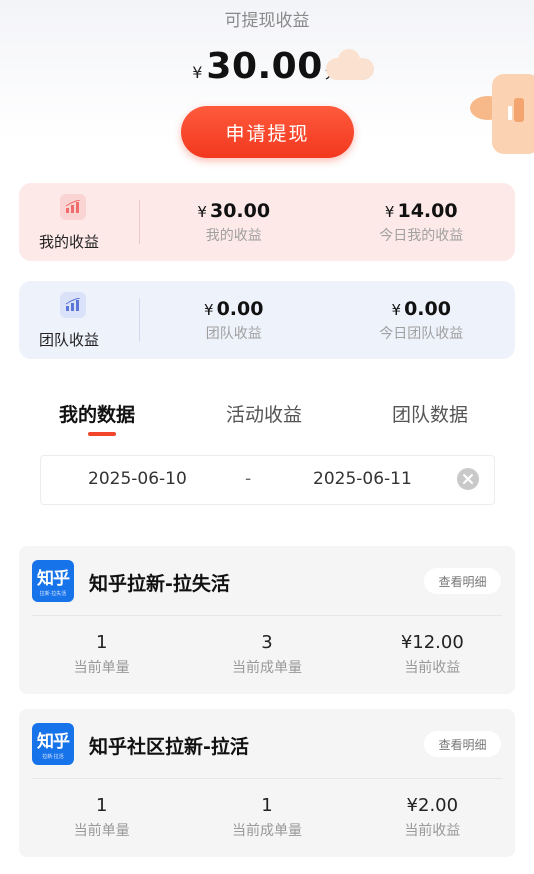  What do you see at coordinates (432, 654) in the screenshot?
I see `current-earnings: ¥12.00 当前收益` at bounding box center [432, 654].